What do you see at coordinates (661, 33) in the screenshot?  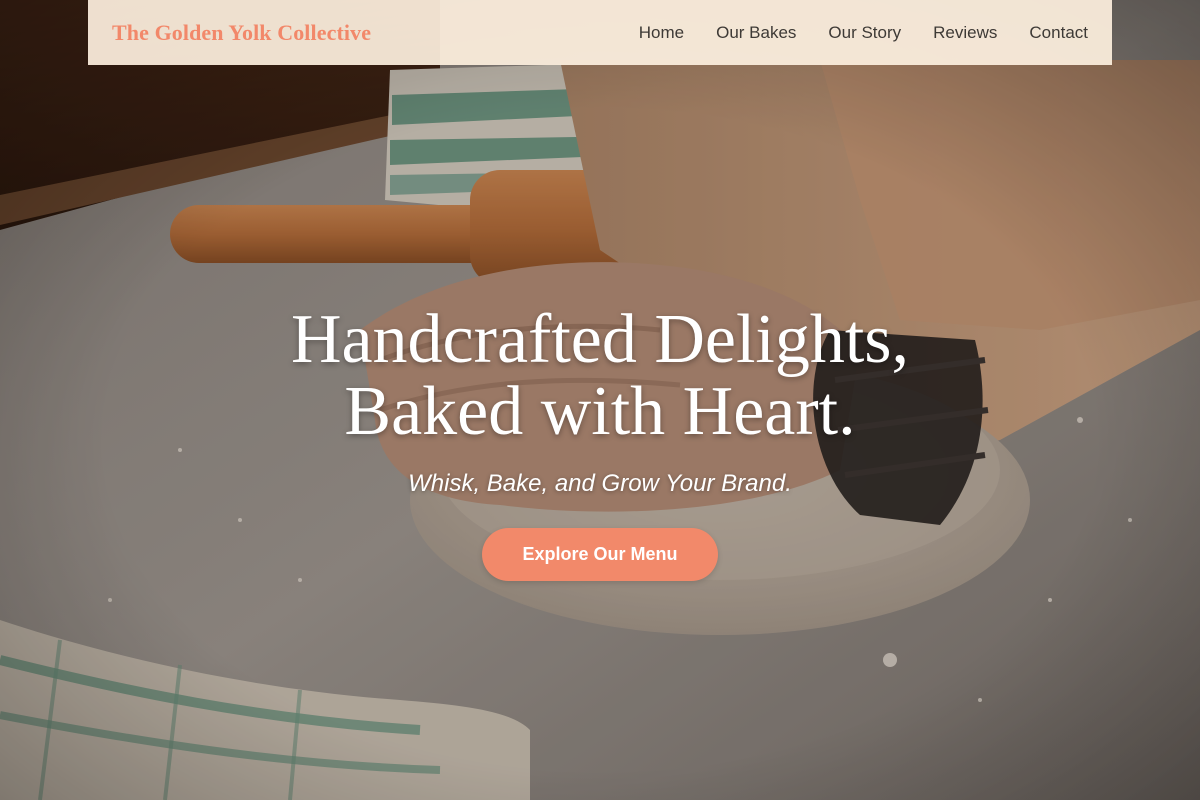 I see `nav-link-home: Home` at bounding box center [661, 33].